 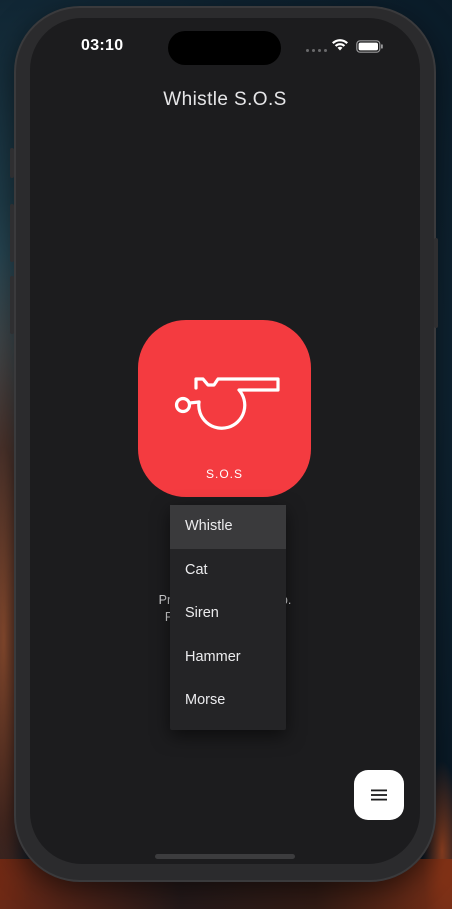 What do you see at coordinates (436, 283) in the screenshot?
I see `side-button-power` at bounding box center [436, 283].